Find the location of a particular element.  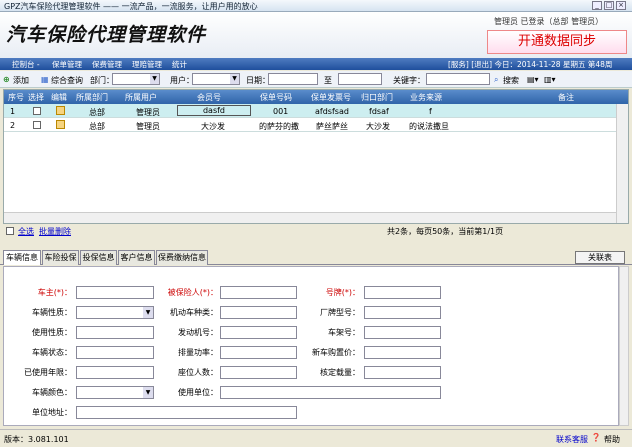

vehicle-kind-input is located at coordinates (258, 312).